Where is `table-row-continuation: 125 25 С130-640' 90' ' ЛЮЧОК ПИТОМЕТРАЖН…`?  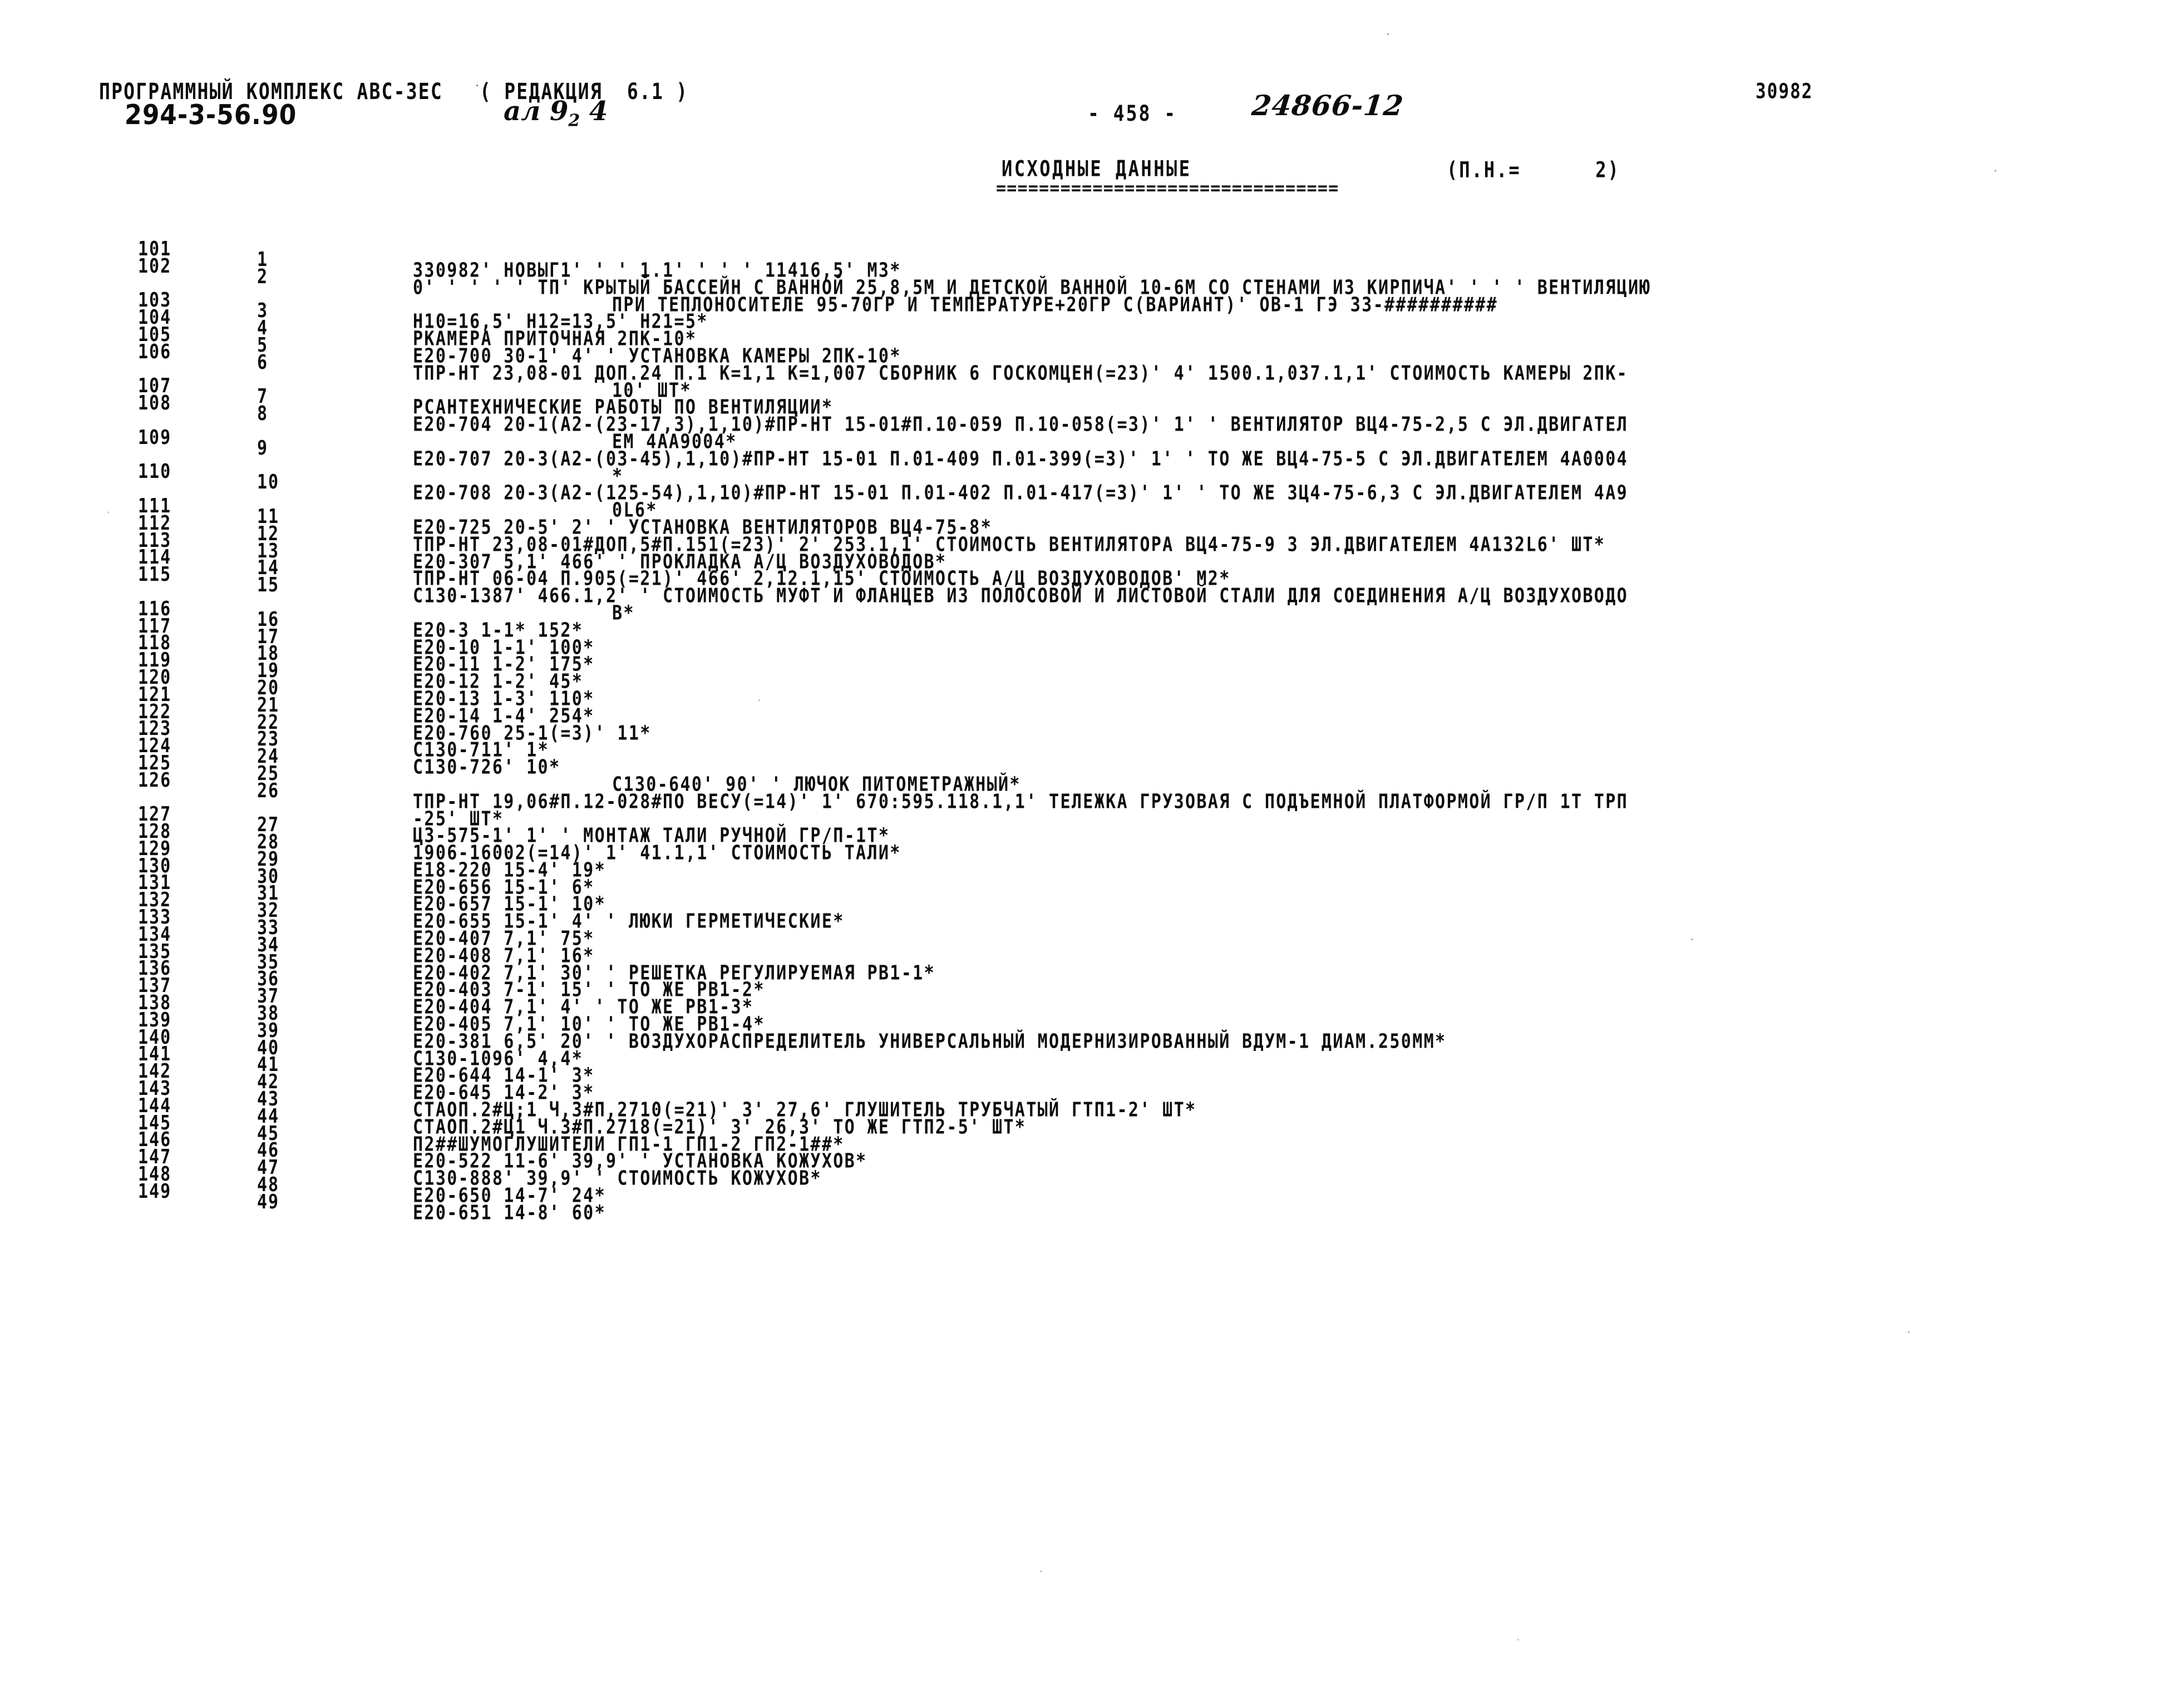
table-row-continuation: 125 25 С130-640' 90' ' ЛЮЧОК ПИТОМЕТРАЖН… is located at coordinates (1084, 768).